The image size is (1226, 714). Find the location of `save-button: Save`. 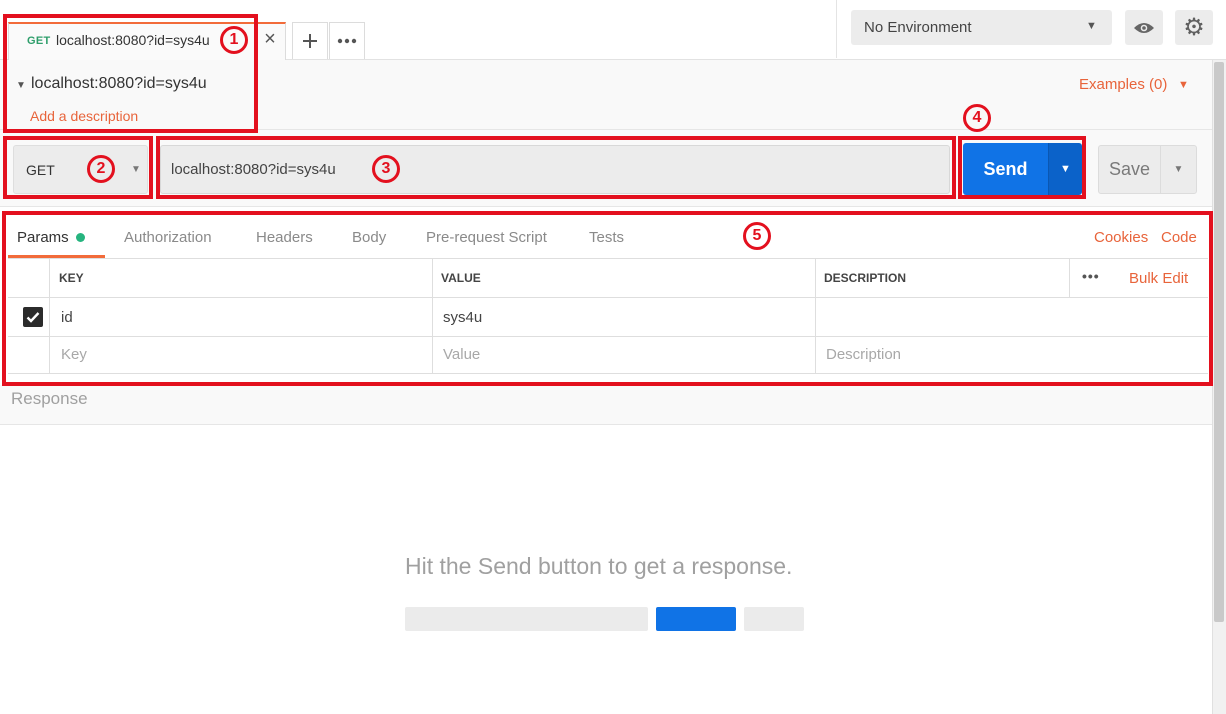

save-button: Save is located at coordinates (1129, 169).